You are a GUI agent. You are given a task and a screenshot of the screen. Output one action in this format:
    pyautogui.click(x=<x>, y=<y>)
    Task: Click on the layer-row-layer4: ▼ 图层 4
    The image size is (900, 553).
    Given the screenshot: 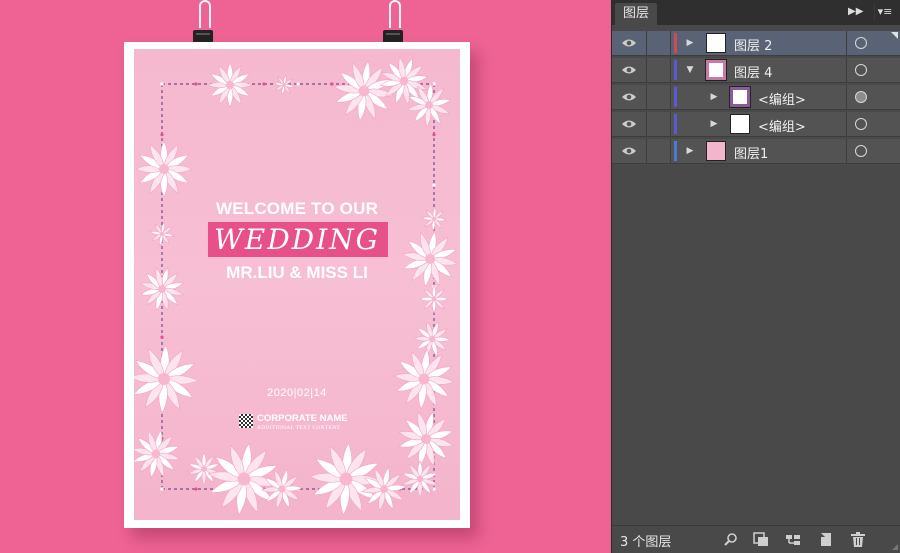 What is the action you would take?
    pyautogui.click(x=756, y=70)
    